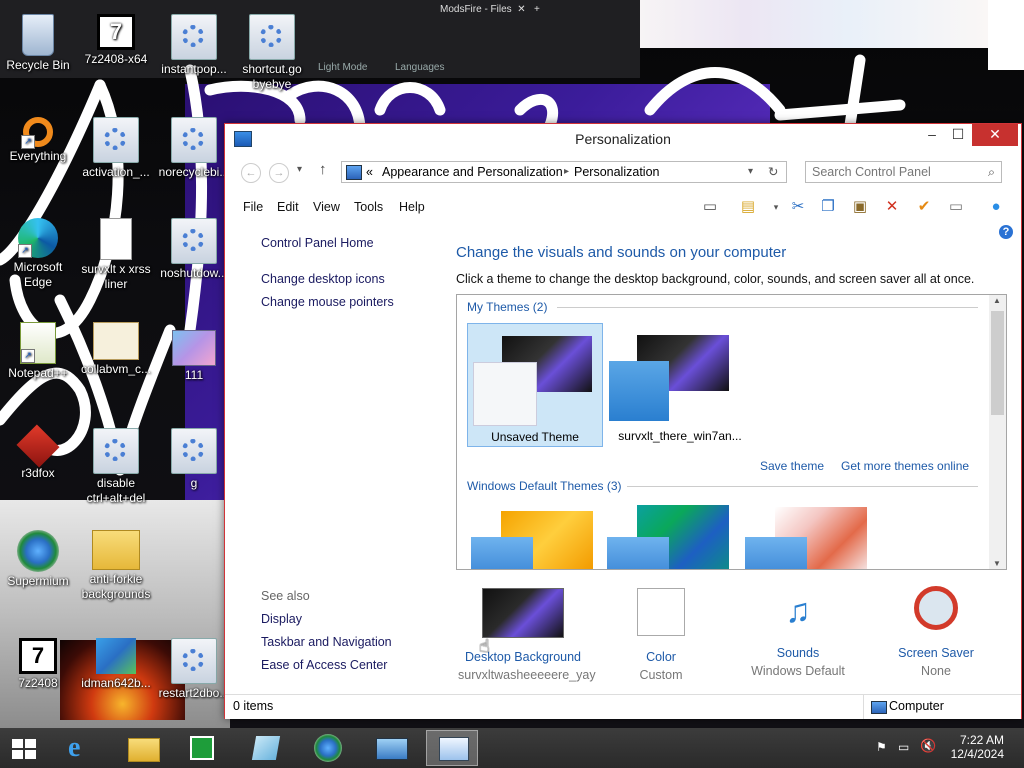  What do you see at coordinates (523, 613) in the screenshot?
I see `desktop-background-thumbnail-icon` at bounding box center [523, 613].